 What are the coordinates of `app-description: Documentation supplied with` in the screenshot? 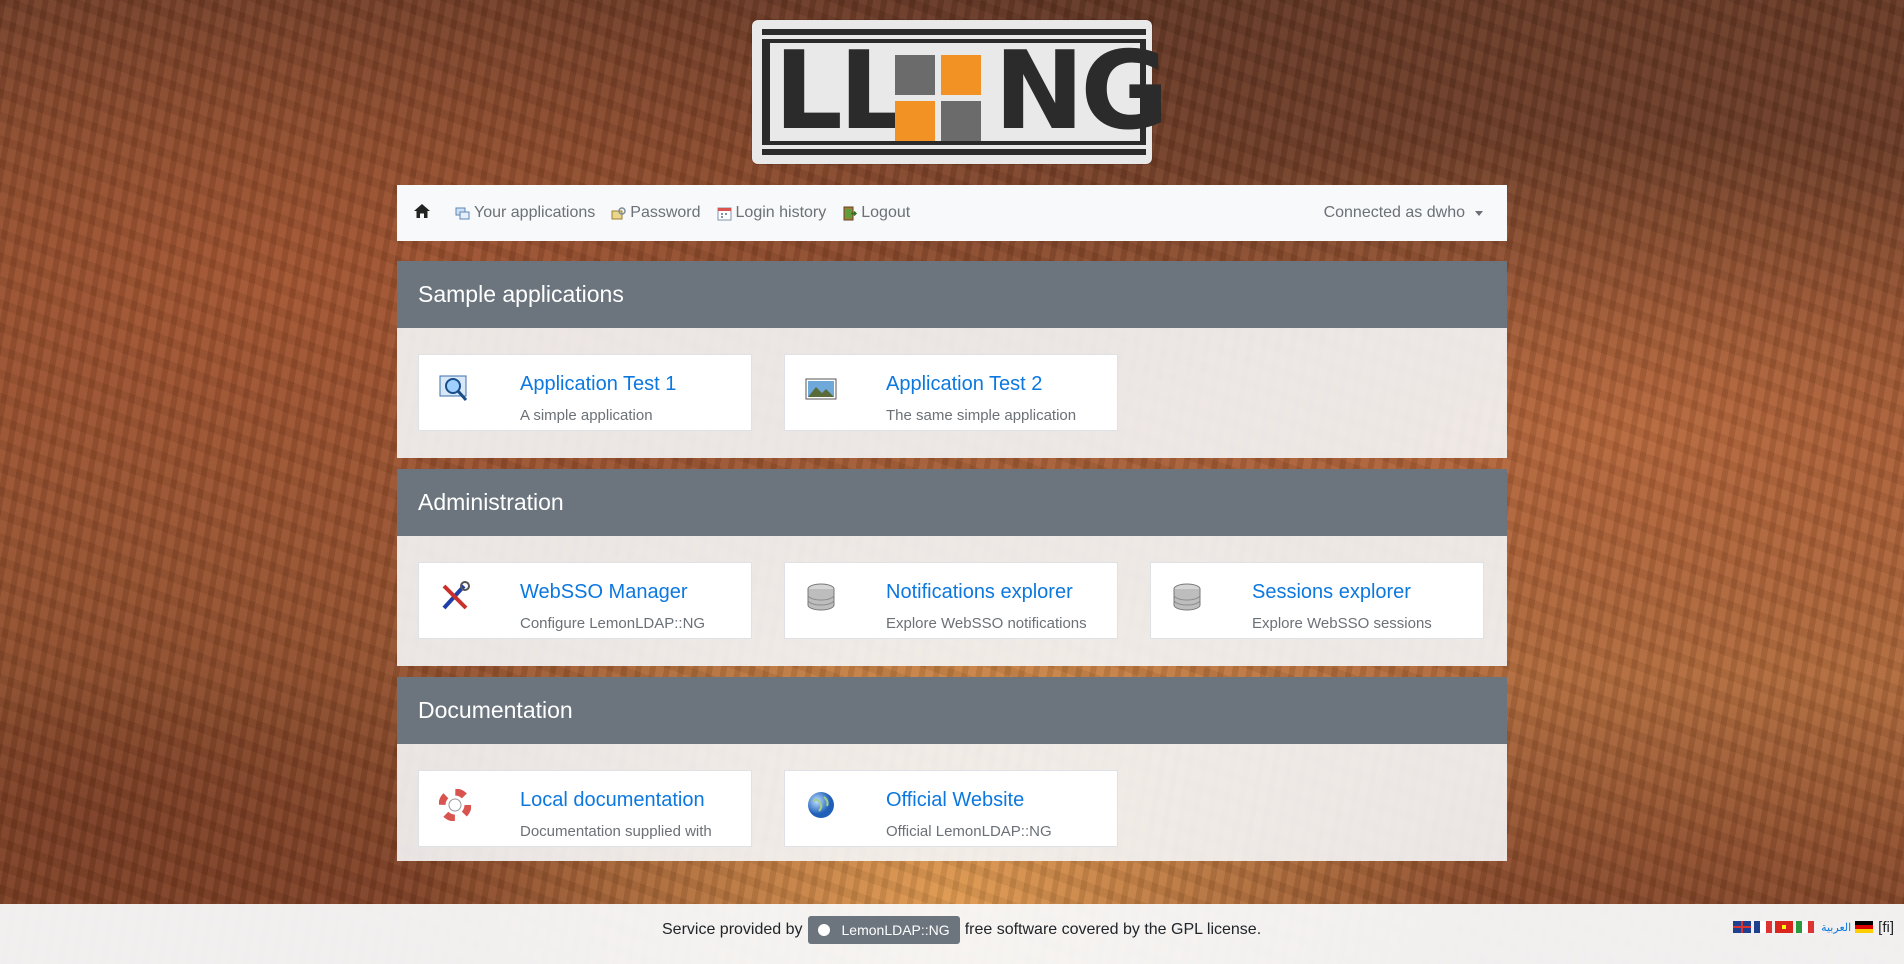 It's located at (616, 831).